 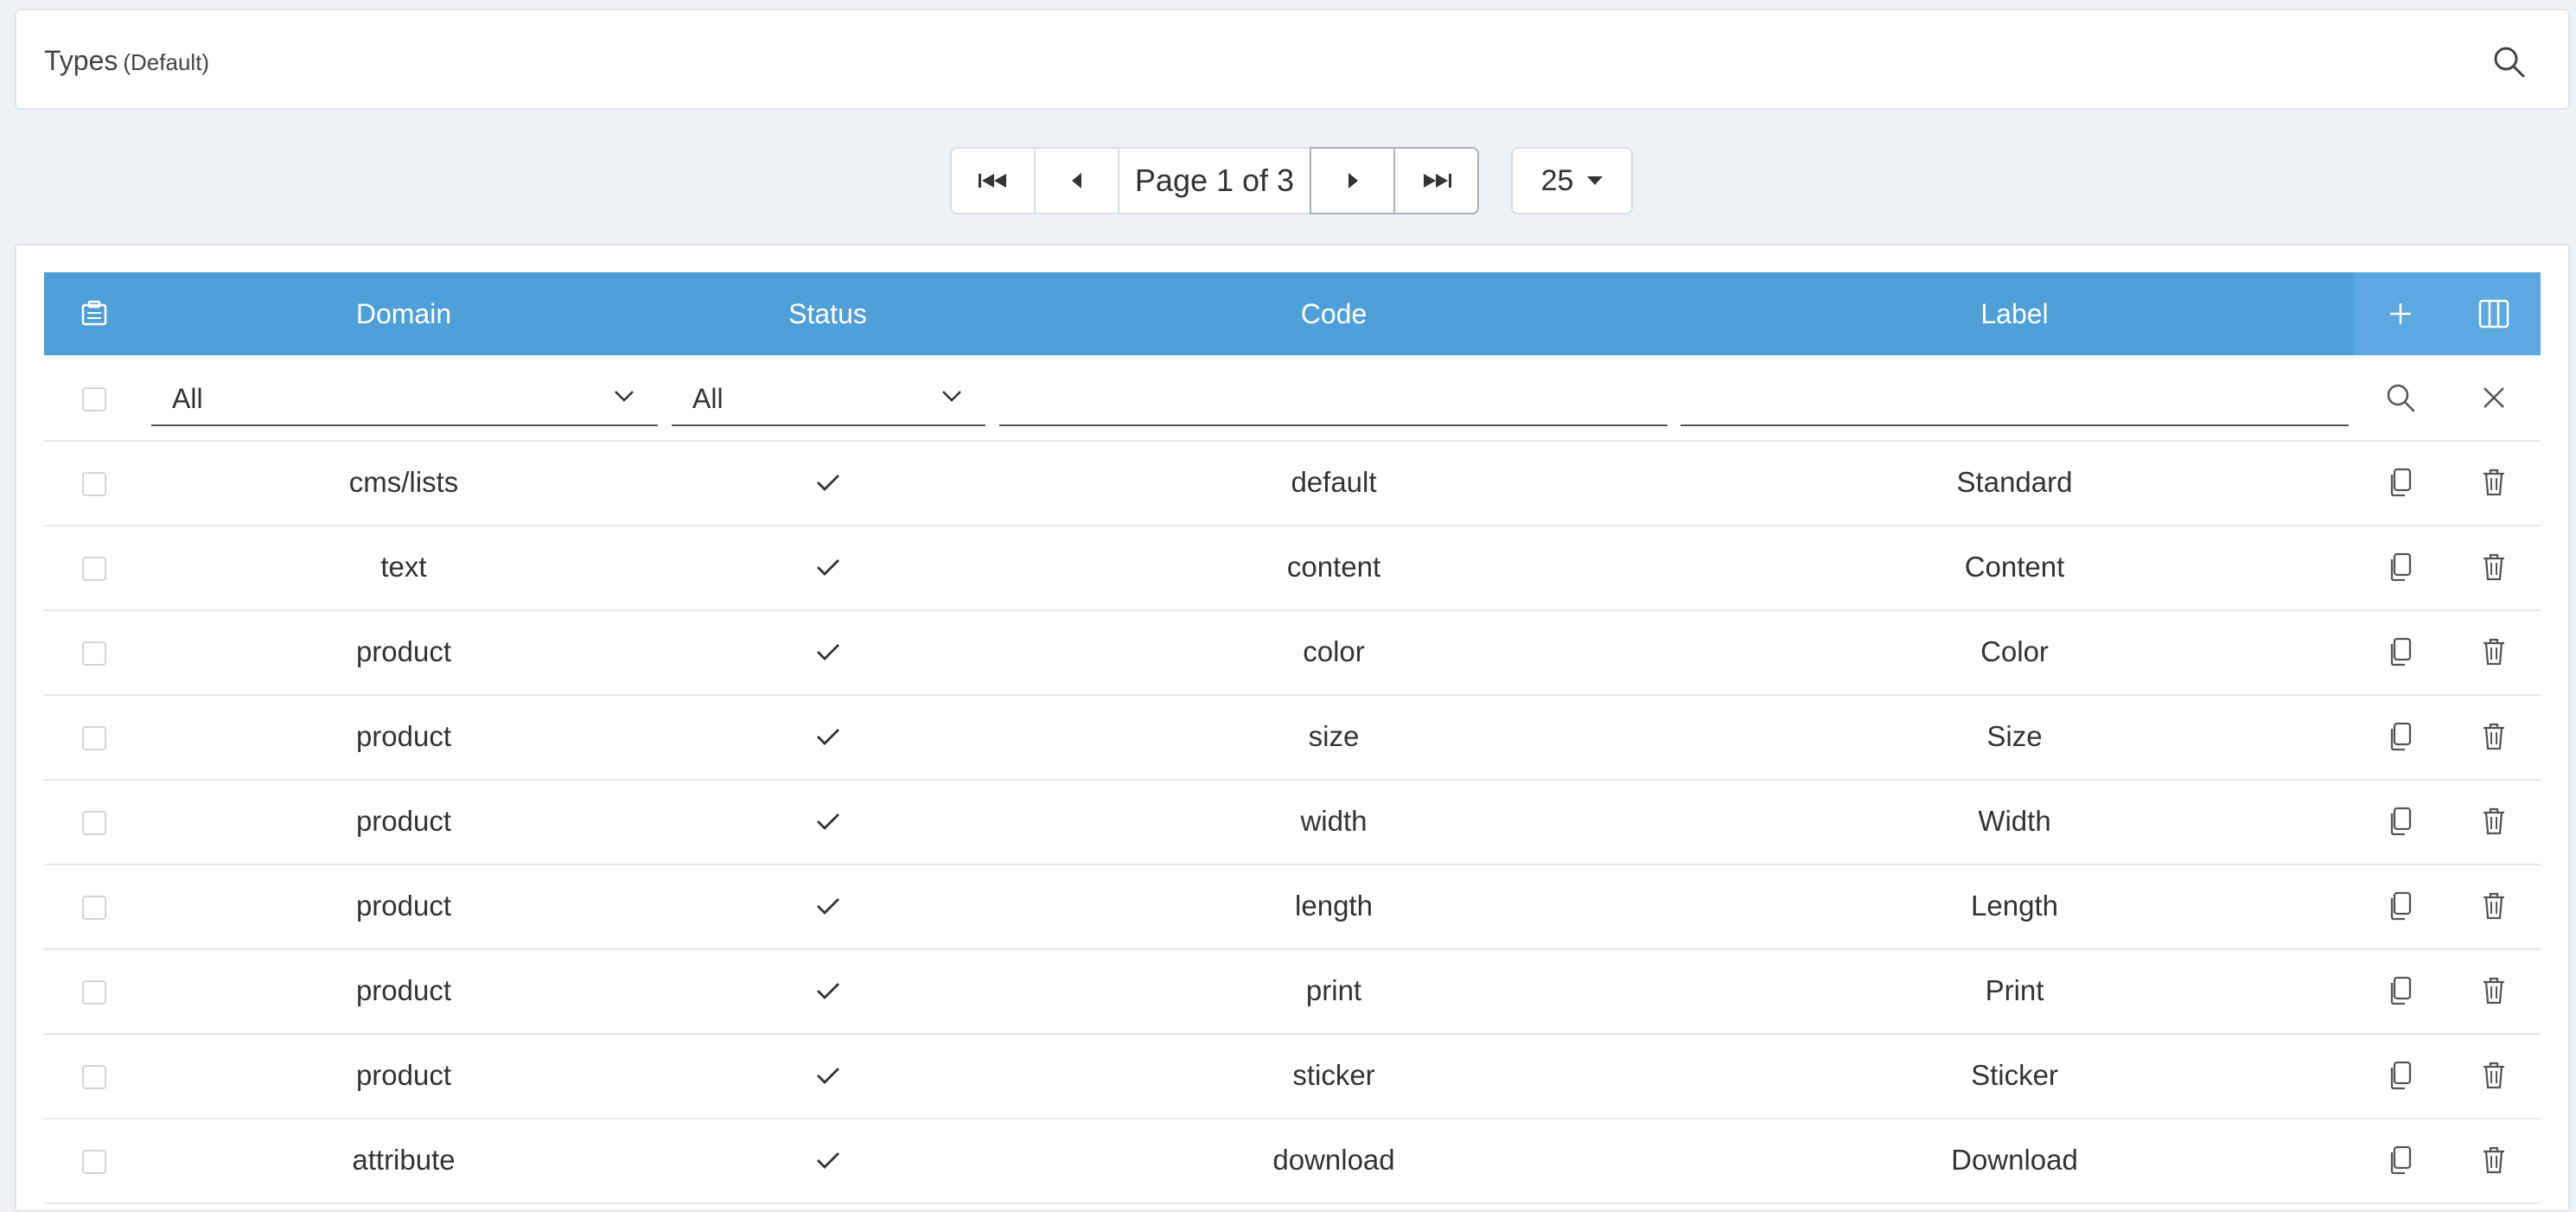 I want to click on cell-code: download, so click(x=1333, y=1160).